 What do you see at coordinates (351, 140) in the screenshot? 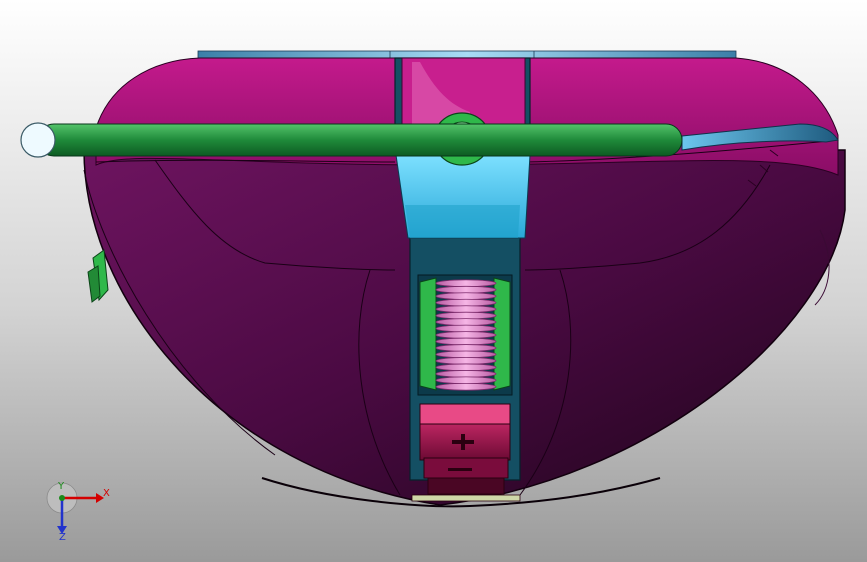
I see `handle-rod` at bounding box center [351, 140].